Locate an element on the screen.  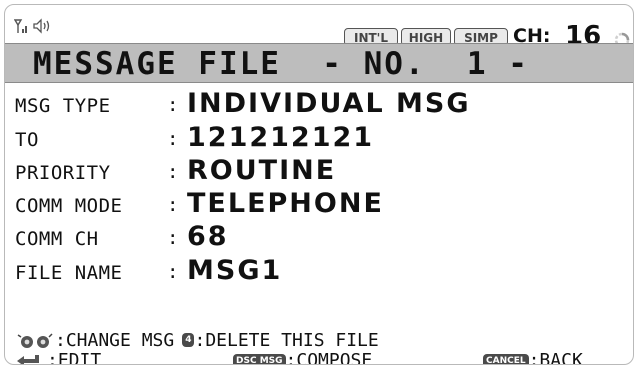
footer-help-line-1: :CHANGE MSG 4 :DELETE THIS FILE is located at coordinates (197, 340).